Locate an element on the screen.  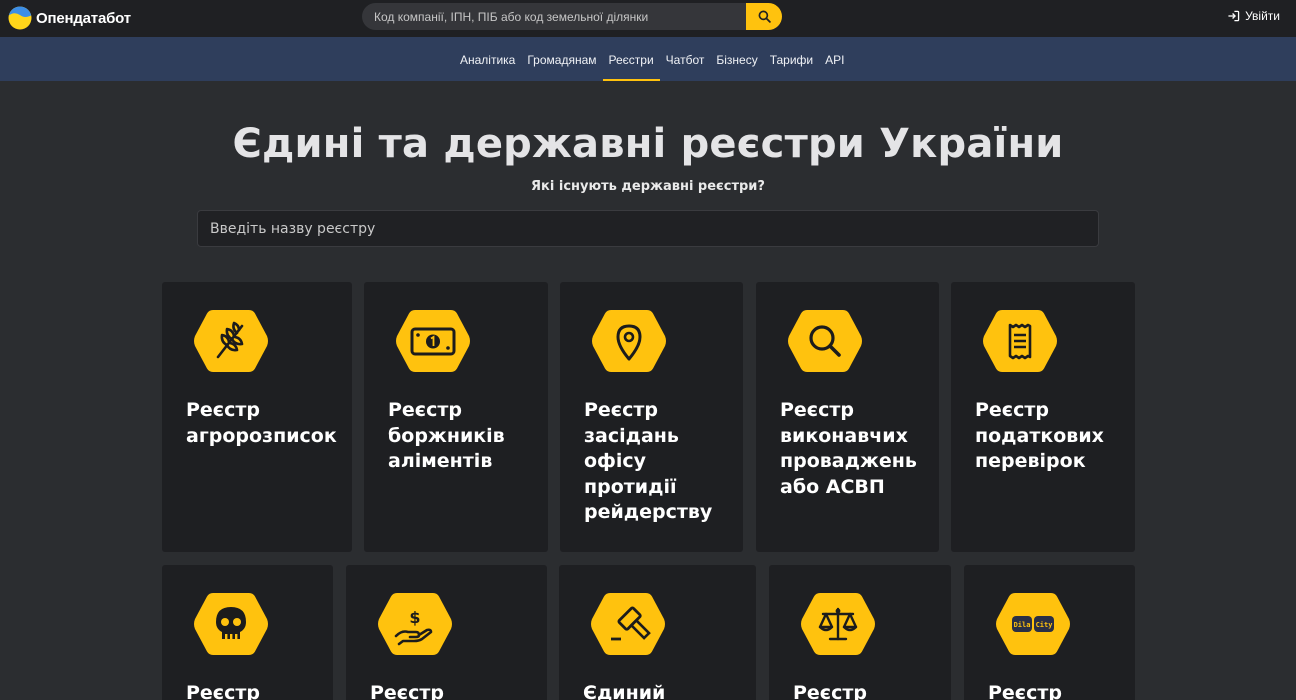
top-bar: Опендатабот Увійти is located at coordinates (648, 18).